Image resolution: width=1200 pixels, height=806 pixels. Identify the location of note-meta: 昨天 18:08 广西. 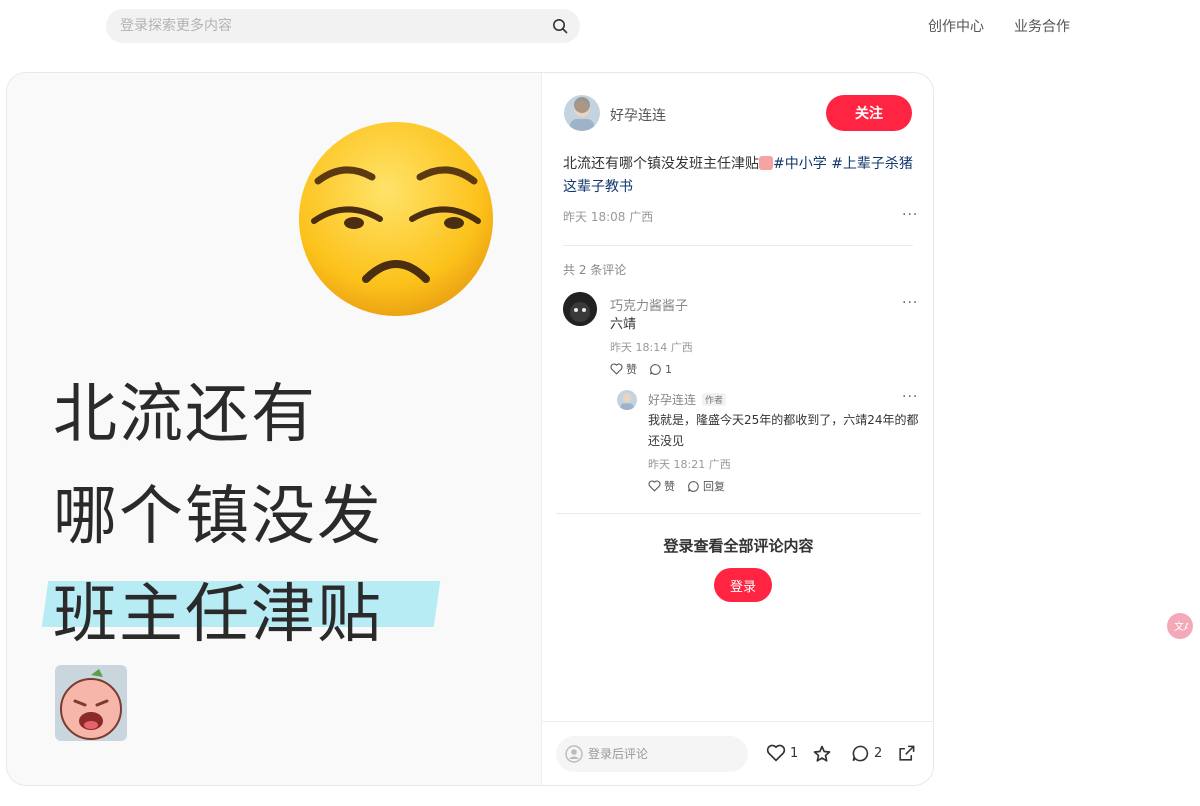
(608, 217).